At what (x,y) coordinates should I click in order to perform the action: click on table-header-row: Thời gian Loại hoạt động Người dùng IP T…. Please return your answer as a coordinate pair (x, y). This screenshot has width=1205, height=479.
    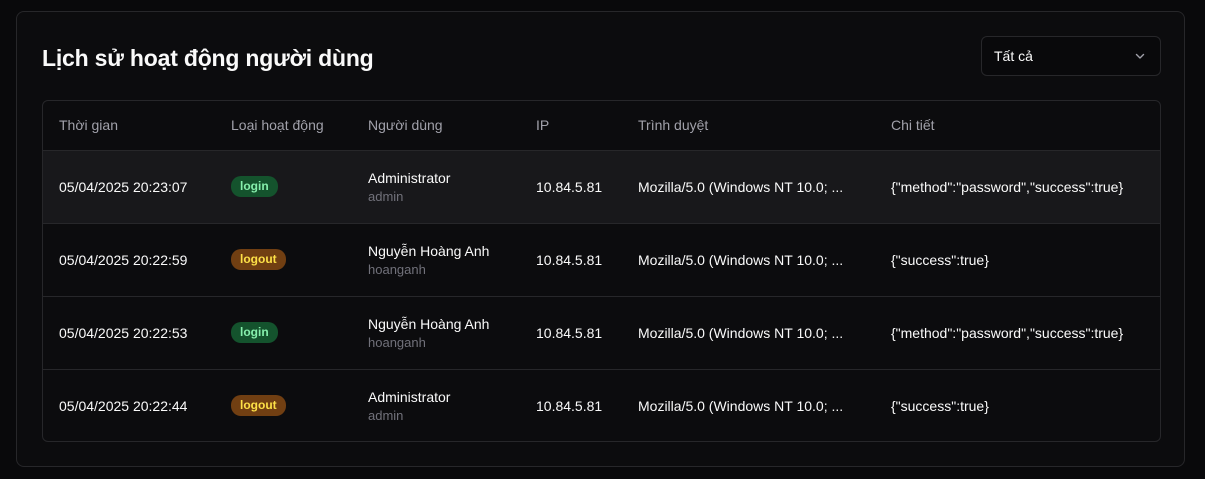
    Looking at the image, I should click on (601, 126).